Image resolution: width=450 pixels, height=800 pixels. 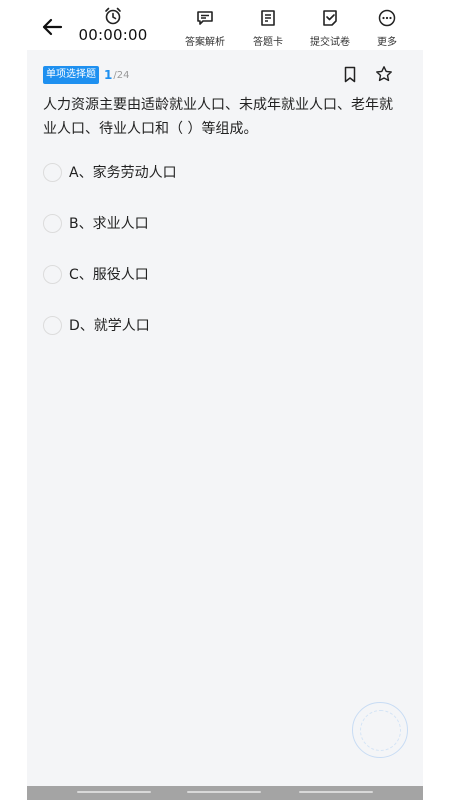 What do you see at coordinates (113, 35) in the screenshot?
I see `timer-text: 00:00:00` at bounding box center [113, 35].